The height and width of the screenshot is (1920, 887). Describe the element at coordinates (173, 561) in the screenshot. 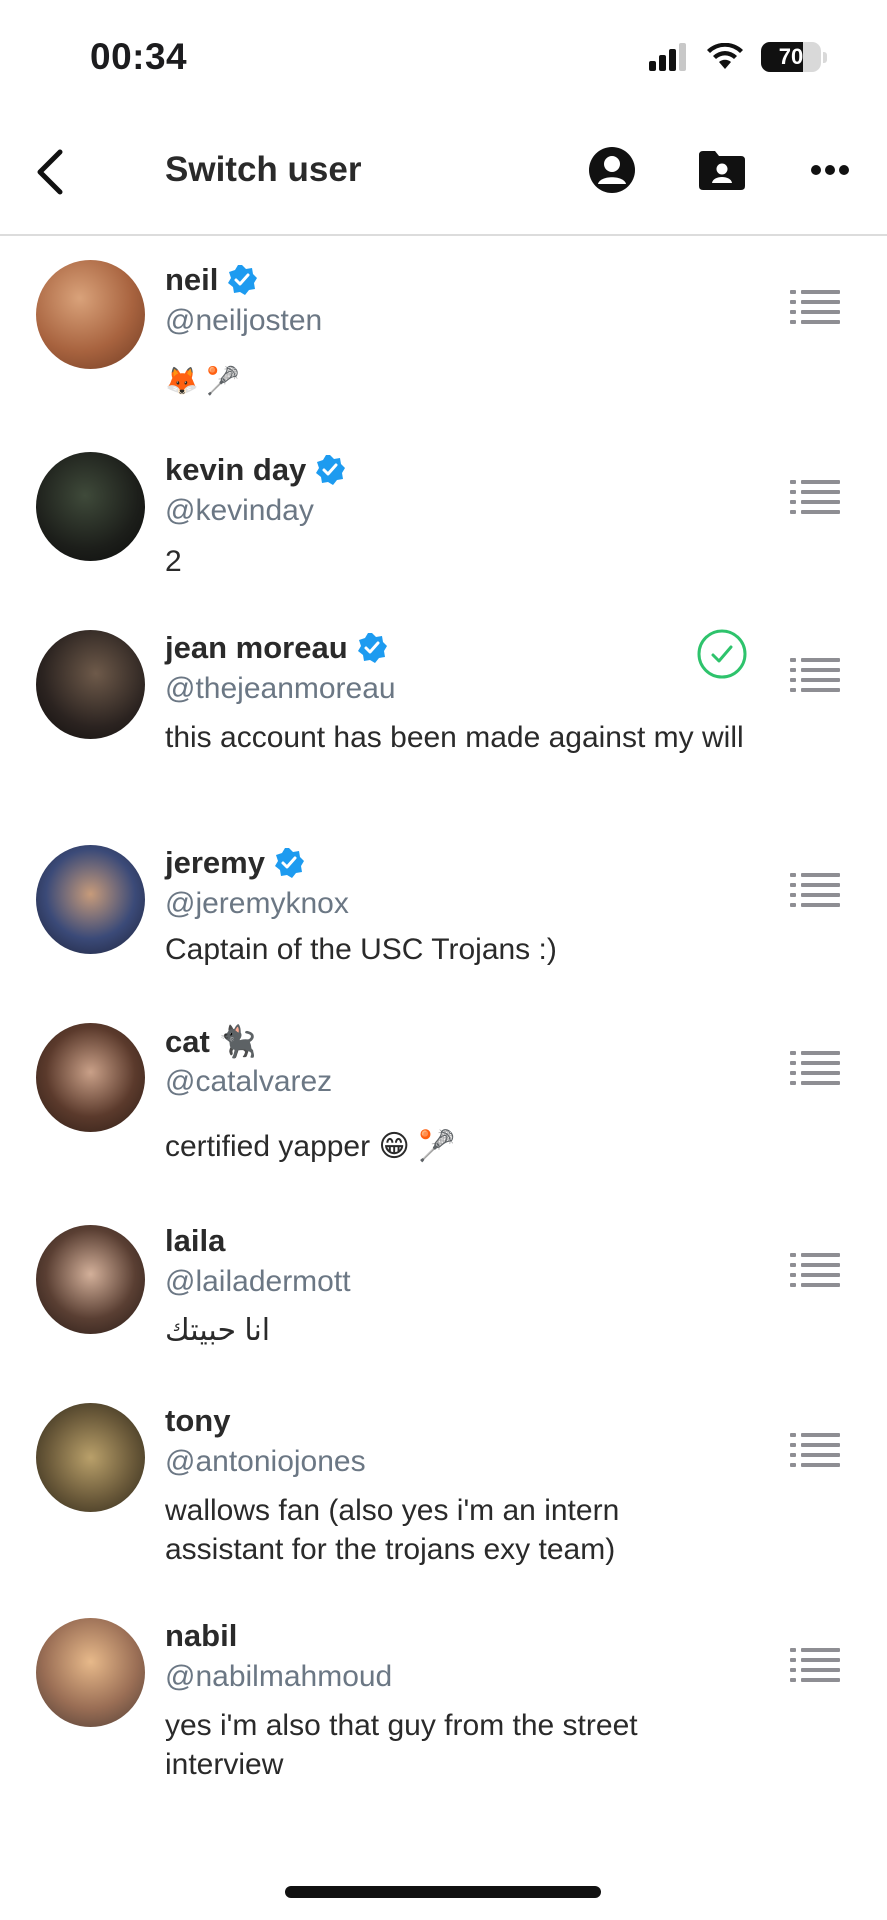

I see `account-bio: 2` at that location.